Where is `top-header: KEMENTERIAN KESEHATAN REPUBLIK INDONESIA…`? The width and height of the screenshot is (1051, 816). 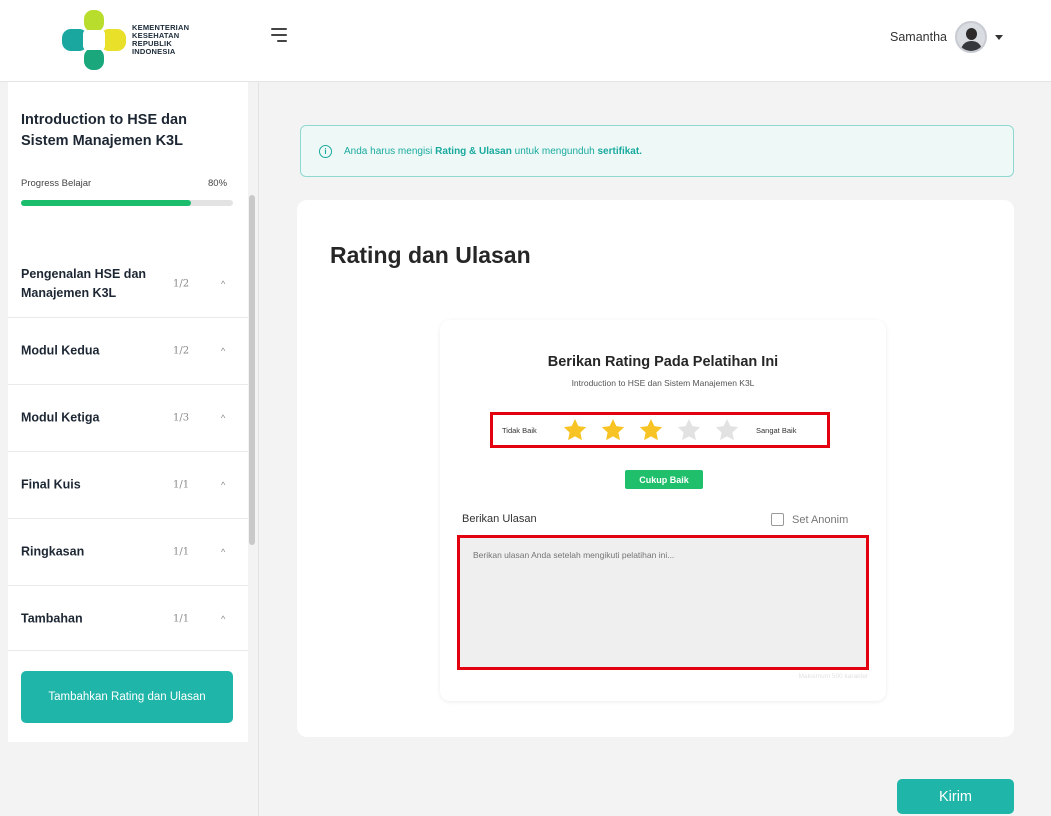 top-header: KEMENTERIAN KESEHATAN REPUBLIK INDONESIA… is located at coordinates (525, 41).